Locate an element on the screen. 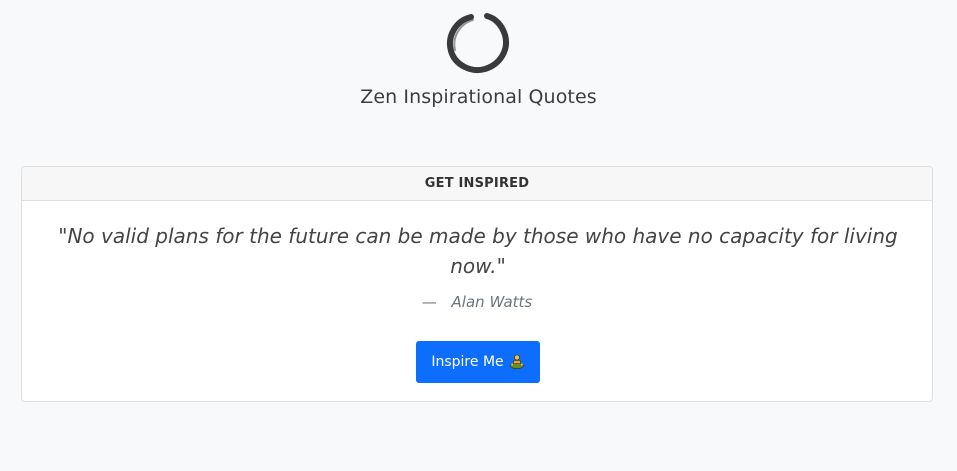 The width and height of the screenshot is (957, 471). meditating-person-icon is located at coordinates (517, 362).